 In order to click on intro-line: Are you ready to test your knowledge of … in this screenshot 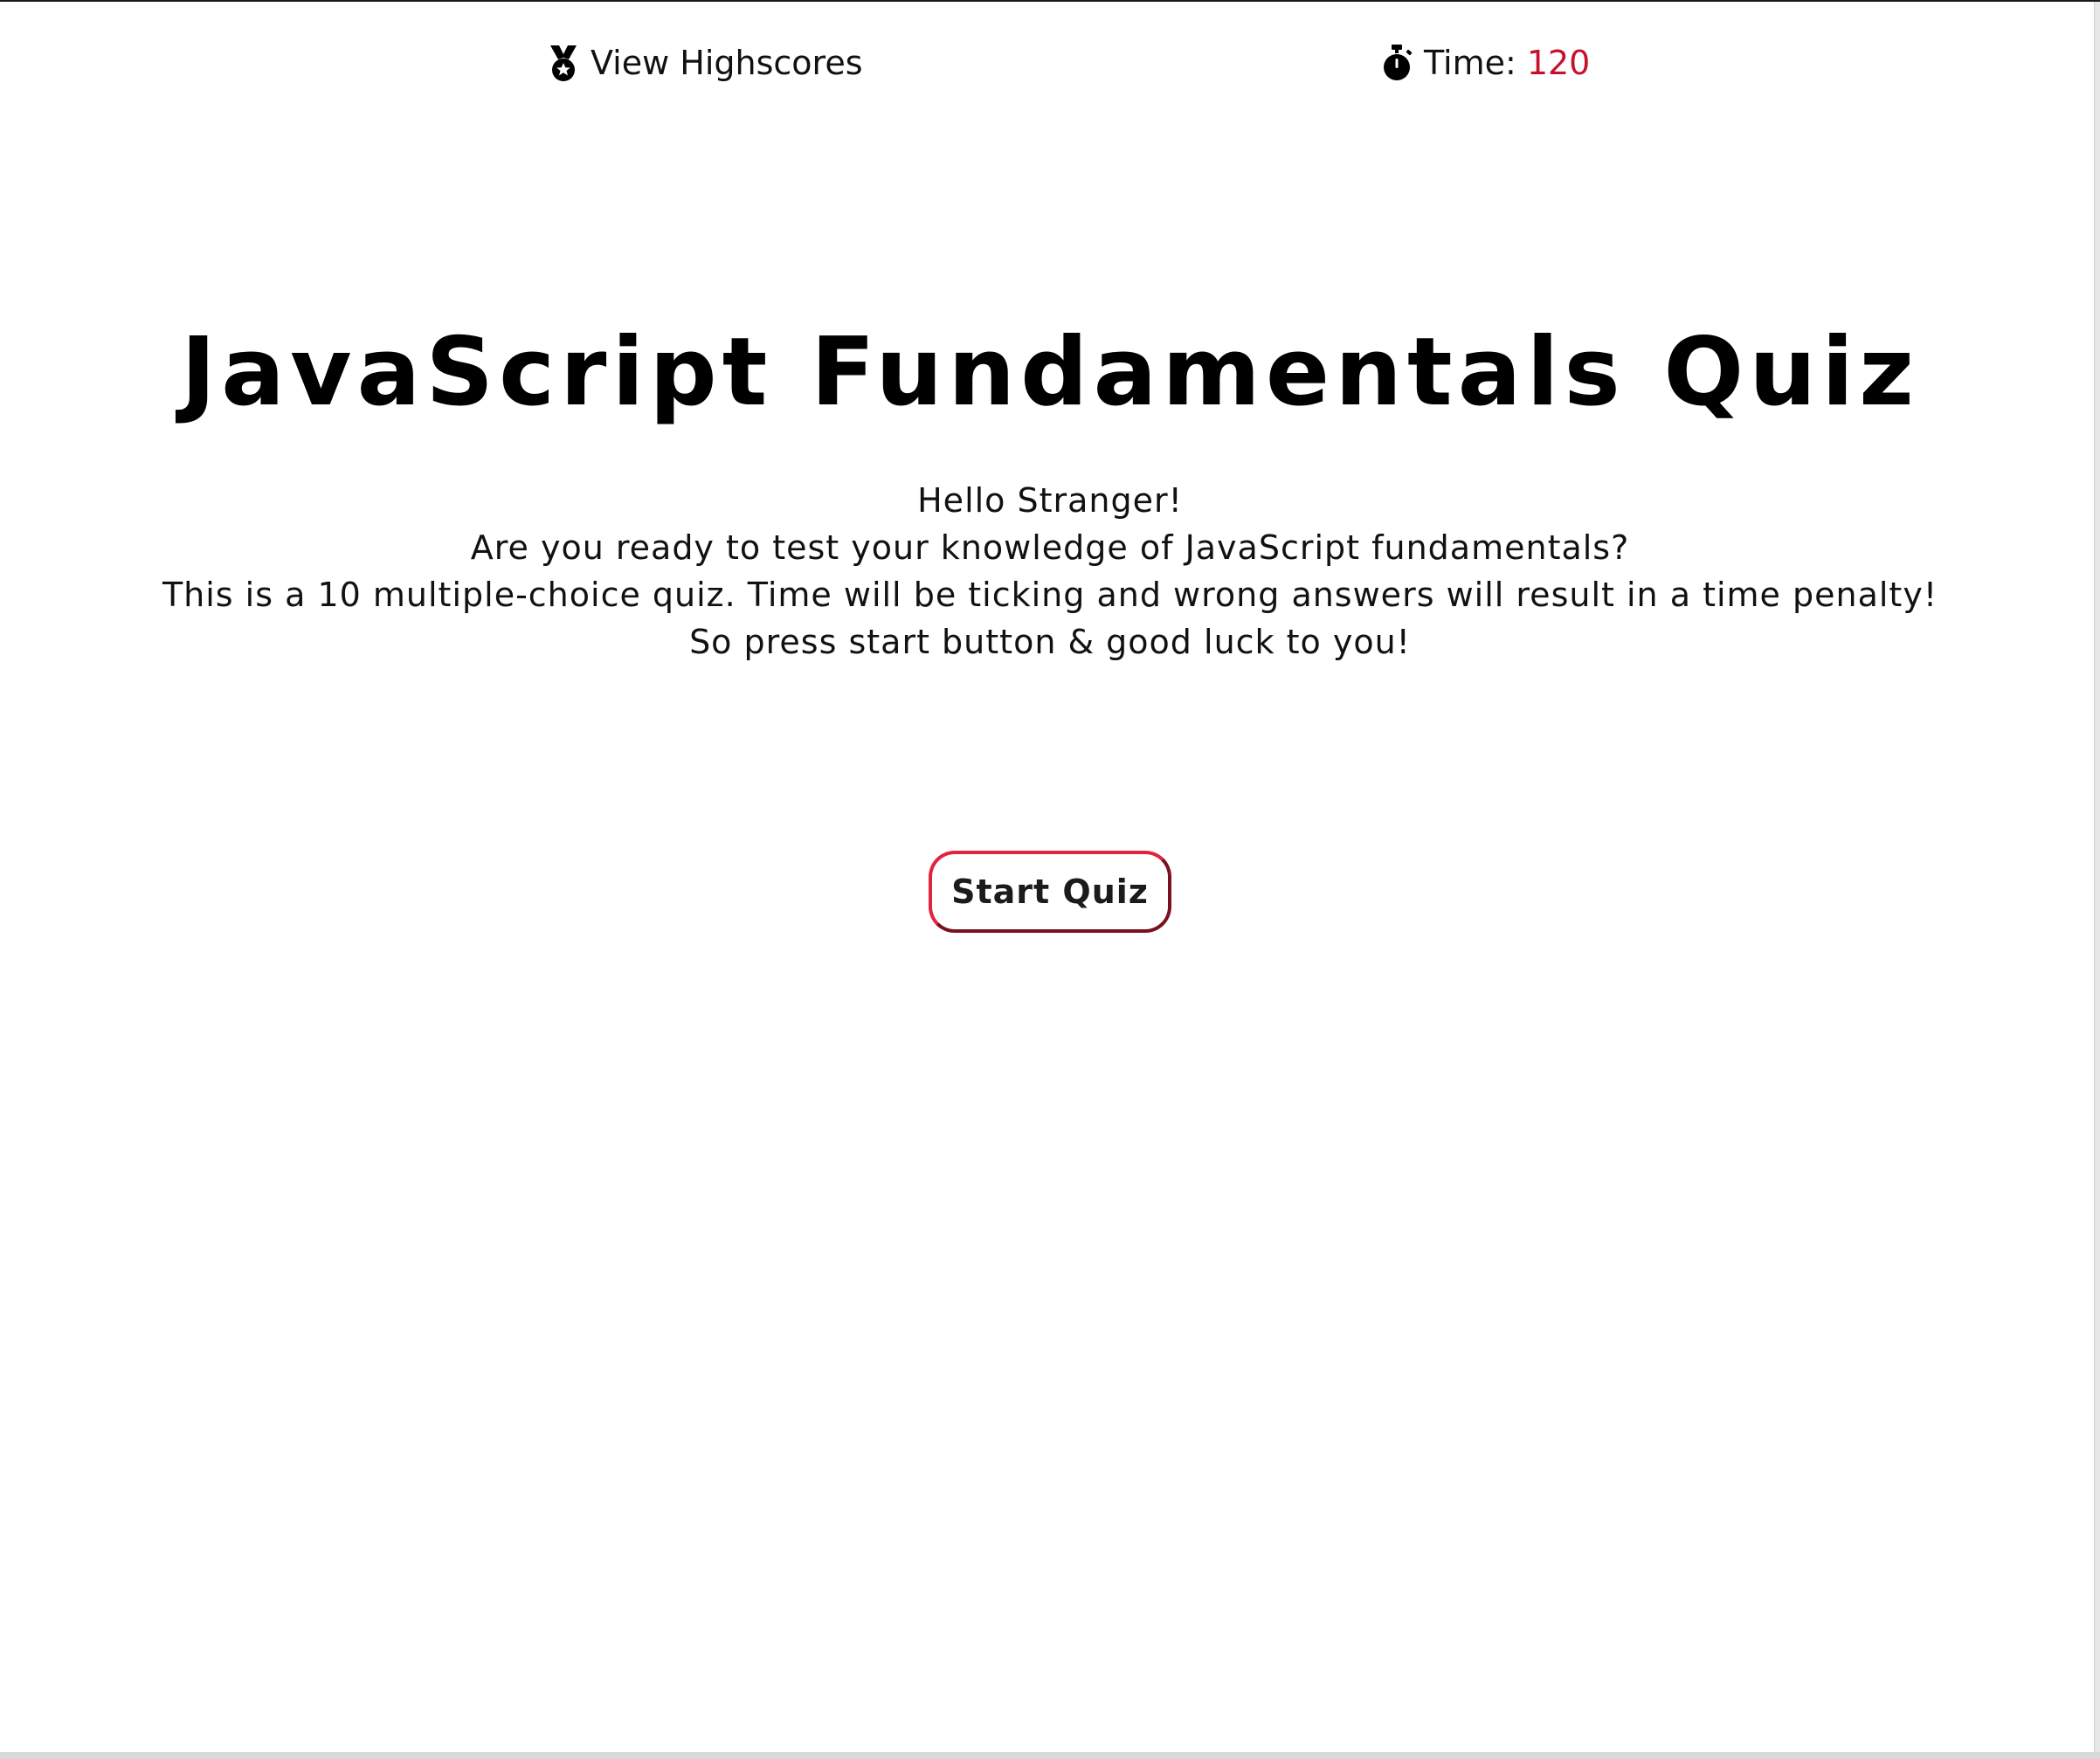, I will do `click(1050, 547)`.